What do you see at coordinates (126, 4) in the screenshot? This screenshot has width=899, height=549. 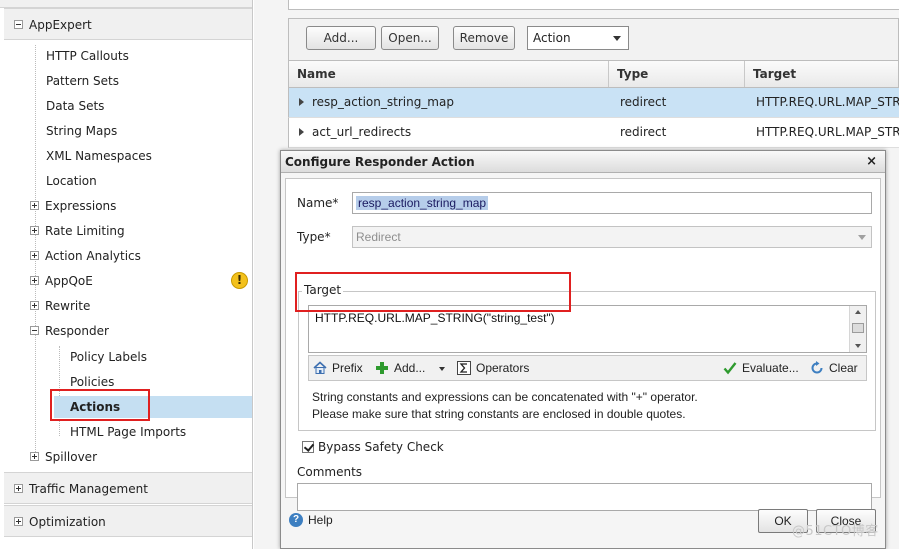 I see `nav-top-strip` at bounding box center [126, 4].